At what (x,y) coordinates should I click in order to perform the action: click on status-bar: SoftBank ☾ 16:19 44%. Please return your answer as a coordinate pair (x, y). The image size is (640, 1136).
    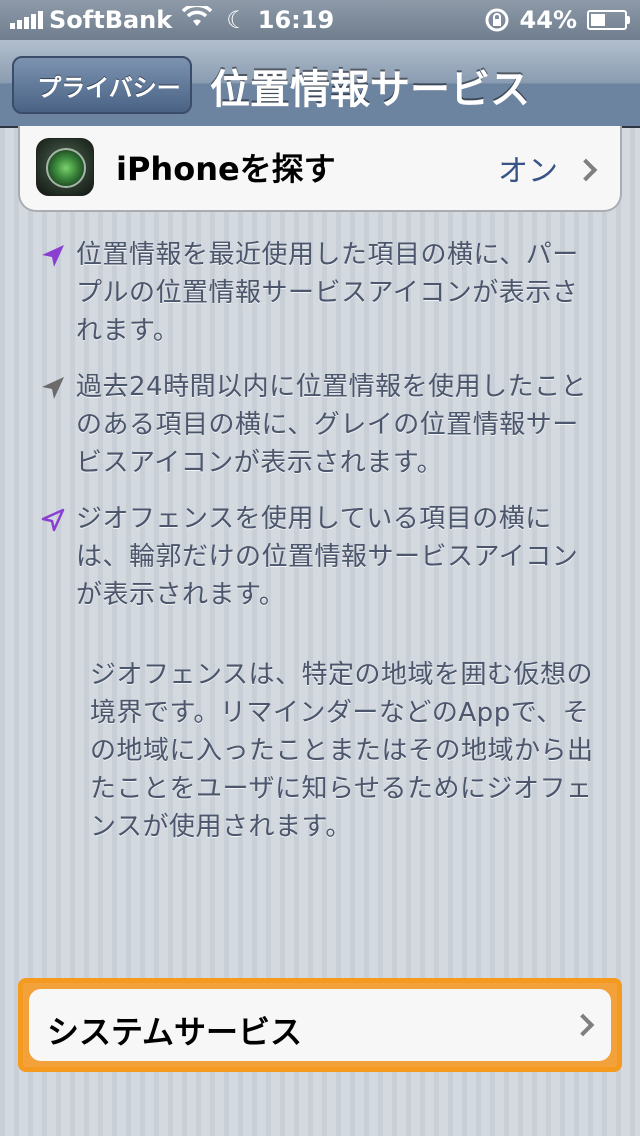
    Looking at the image, I should click on (320, 20).